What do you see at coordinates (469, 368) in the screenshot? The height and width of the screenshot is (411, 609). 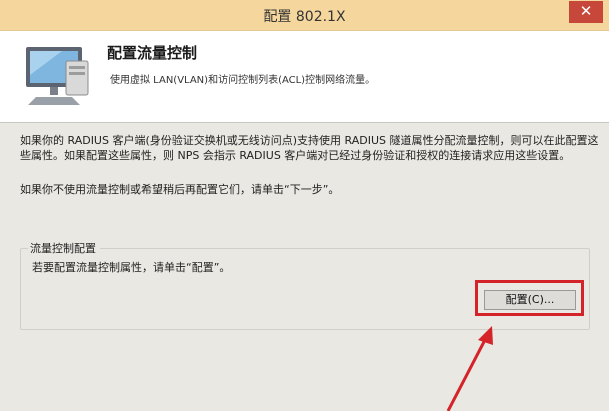 I see `annotation-arrow` at bounding box center [469, 368].